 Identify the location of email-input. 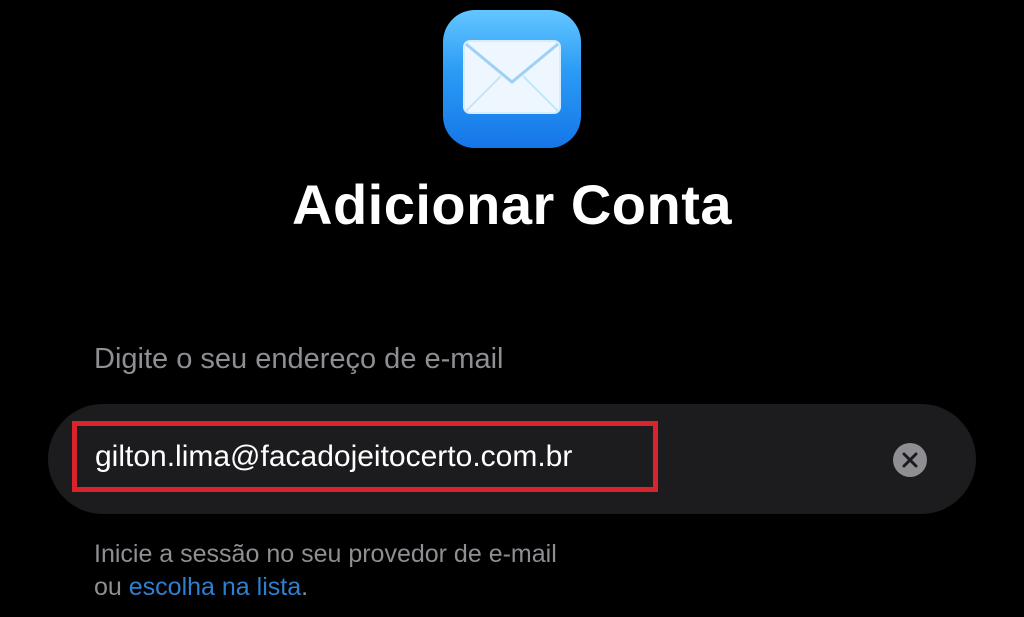
(365, 456).